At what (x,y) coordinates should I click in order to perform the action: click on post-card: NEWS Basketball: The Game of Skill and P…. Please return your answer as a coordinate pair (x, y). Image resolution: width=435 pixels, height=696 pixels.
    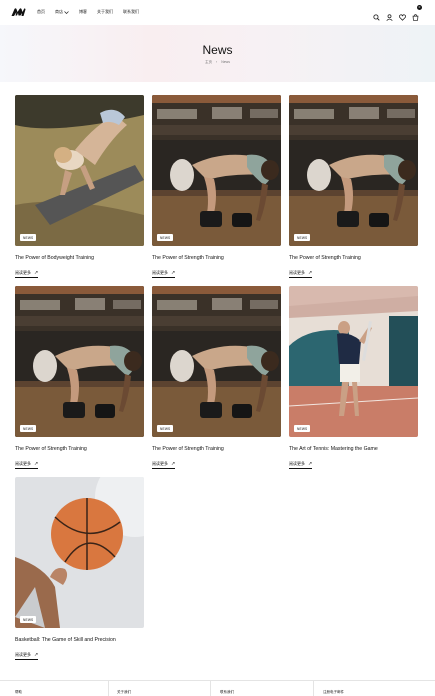
    Looking at the image, I should click on (79, 569).